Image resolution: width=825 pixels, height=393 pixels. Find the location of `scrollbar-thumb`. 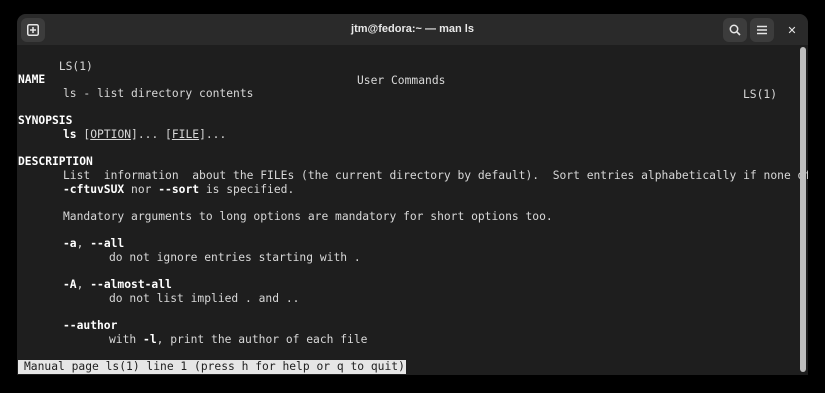

scrollbar-thumb is located at coordinates (803, 209).